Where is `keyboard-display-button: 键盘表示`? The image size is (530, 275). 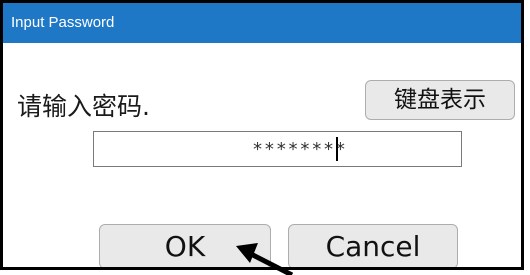
keyboard-display-button: 键盘表示 is located at coordinates (440, 100).